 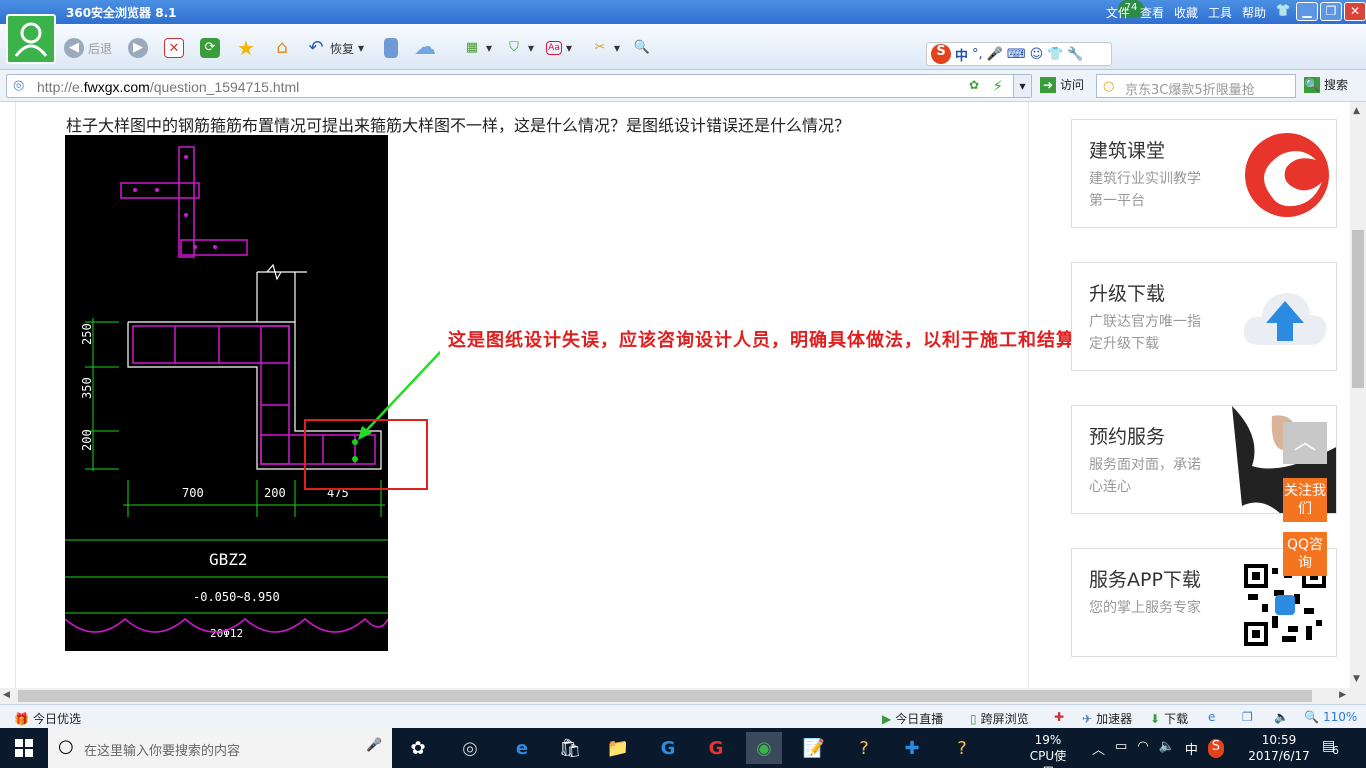 What do you see at coordinates (472, 47) in the screenshot?
I see `apps-icon: ▦` at bounding box center [472, 47].